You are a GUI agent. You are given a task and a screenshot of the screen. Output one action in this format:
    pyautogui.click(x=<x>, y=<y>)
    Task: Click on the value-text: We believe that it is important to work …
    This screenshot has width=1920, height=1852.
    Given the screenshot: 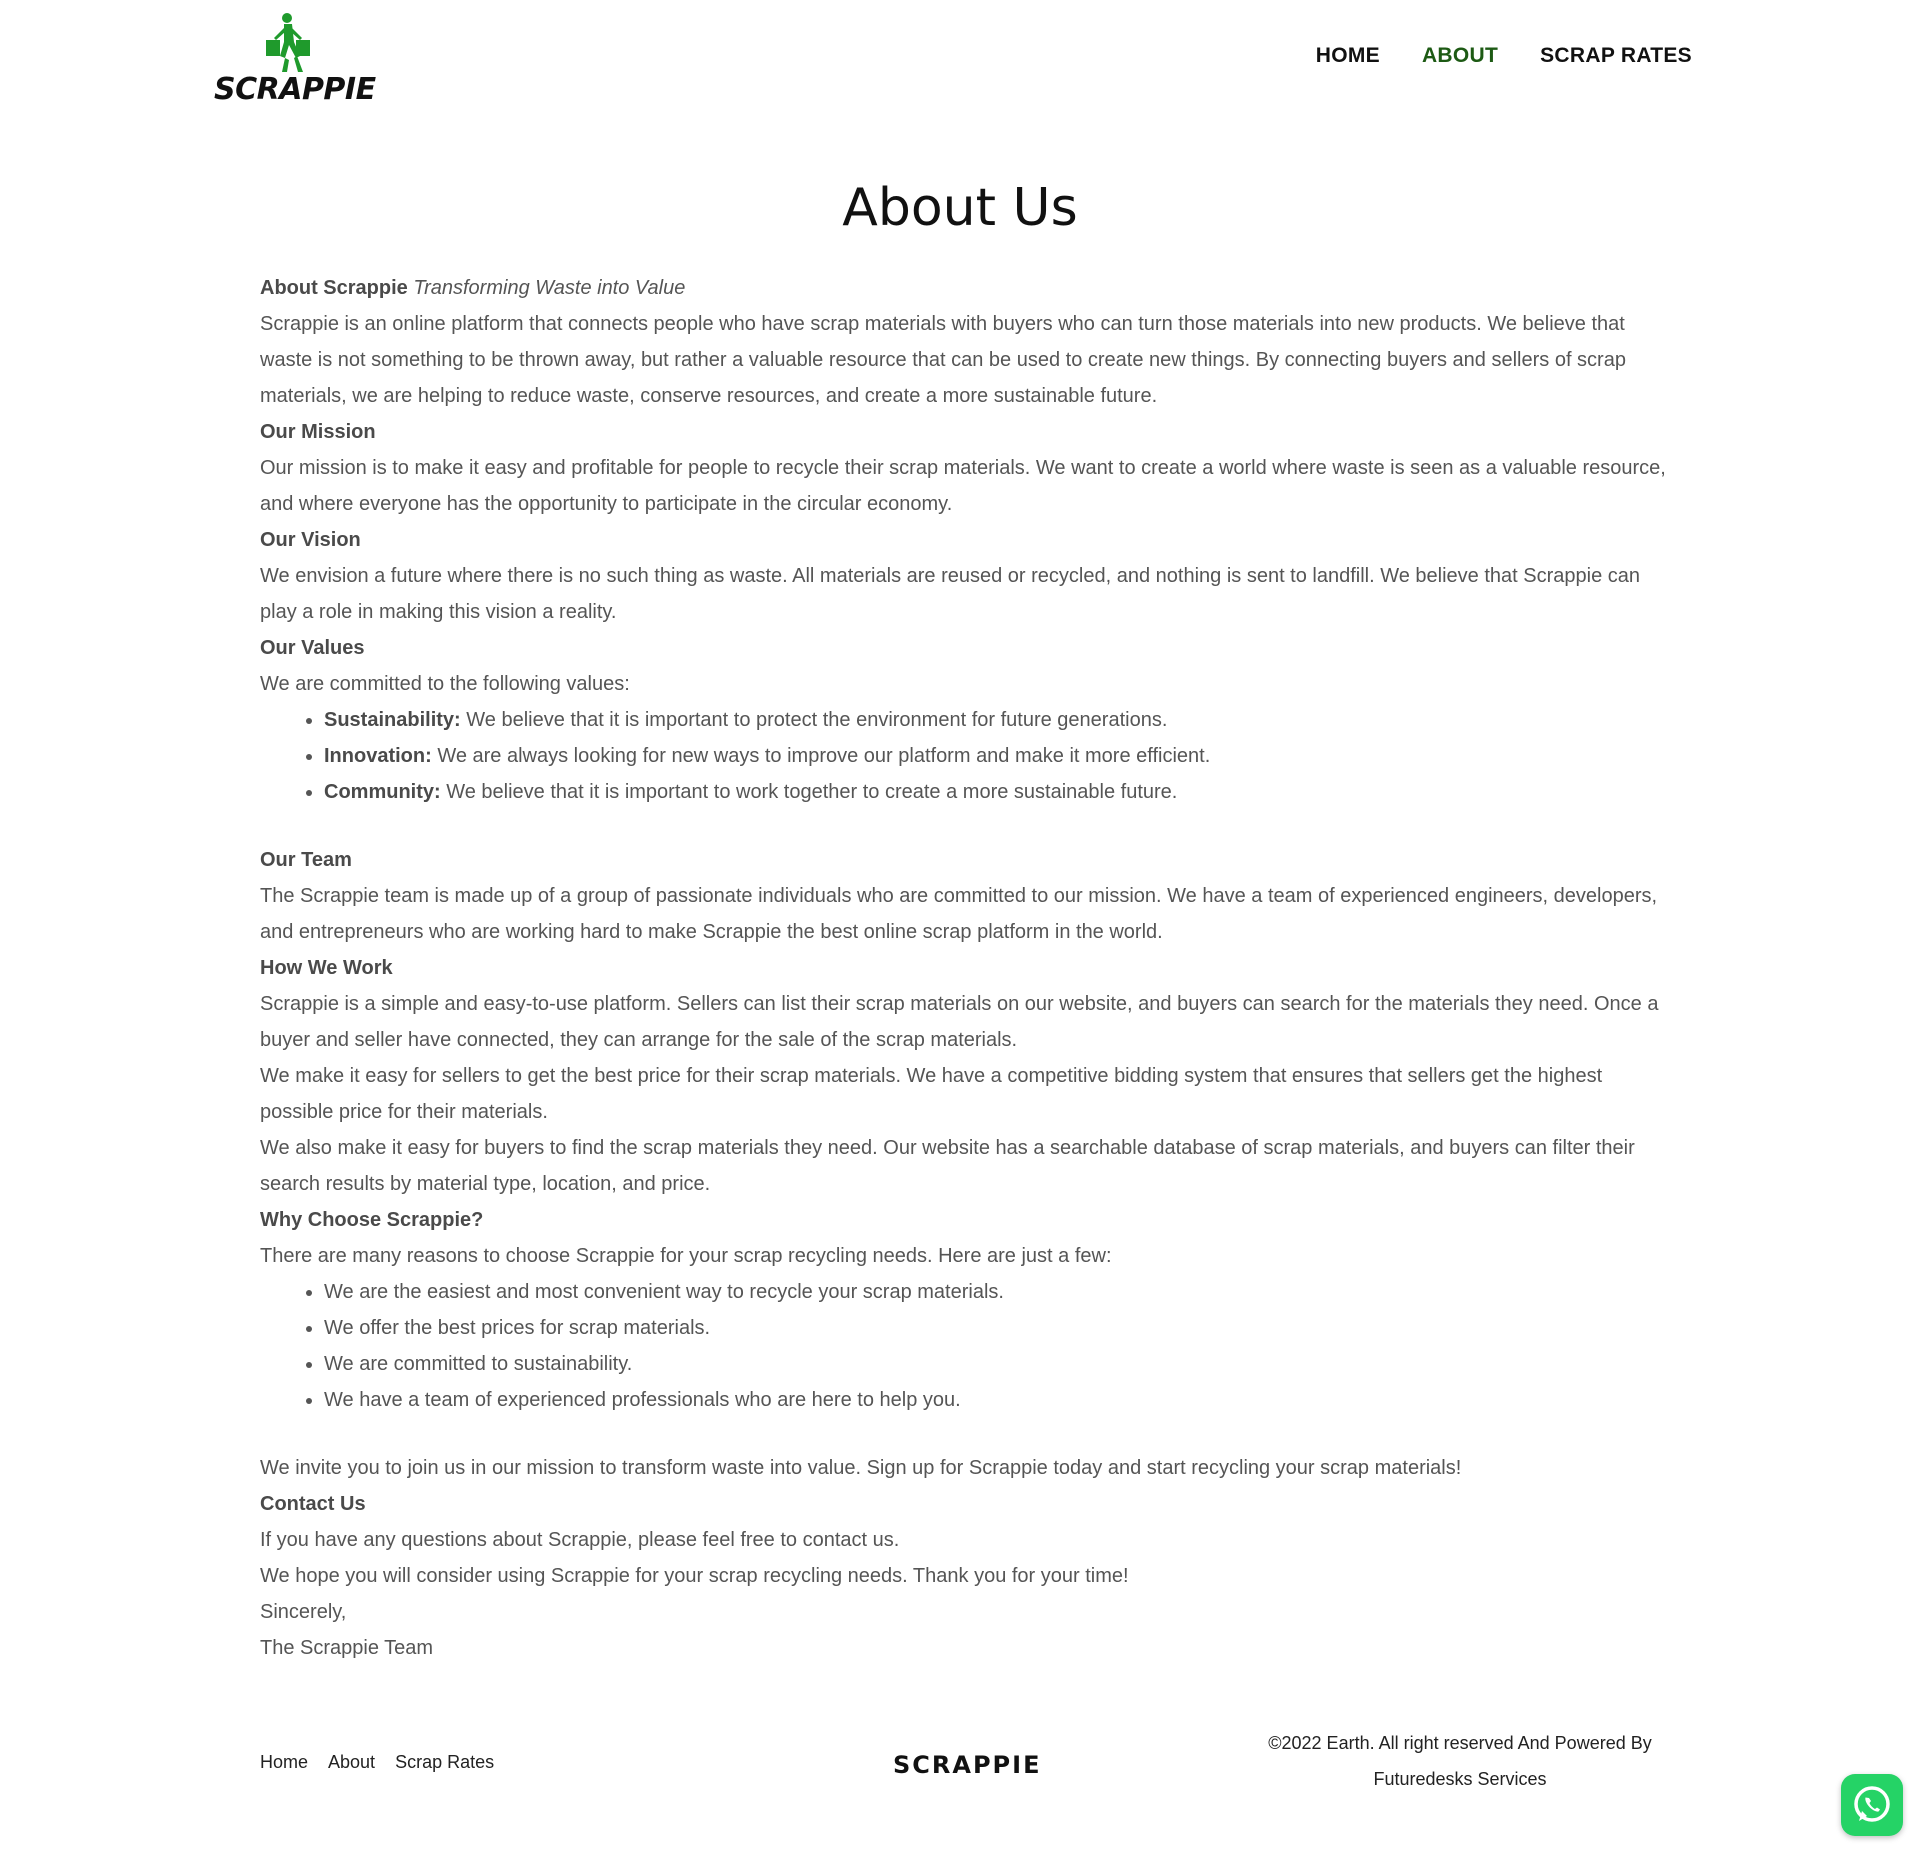 What is the action you would take?
    pyautogui.click(x=809, y=792)
    